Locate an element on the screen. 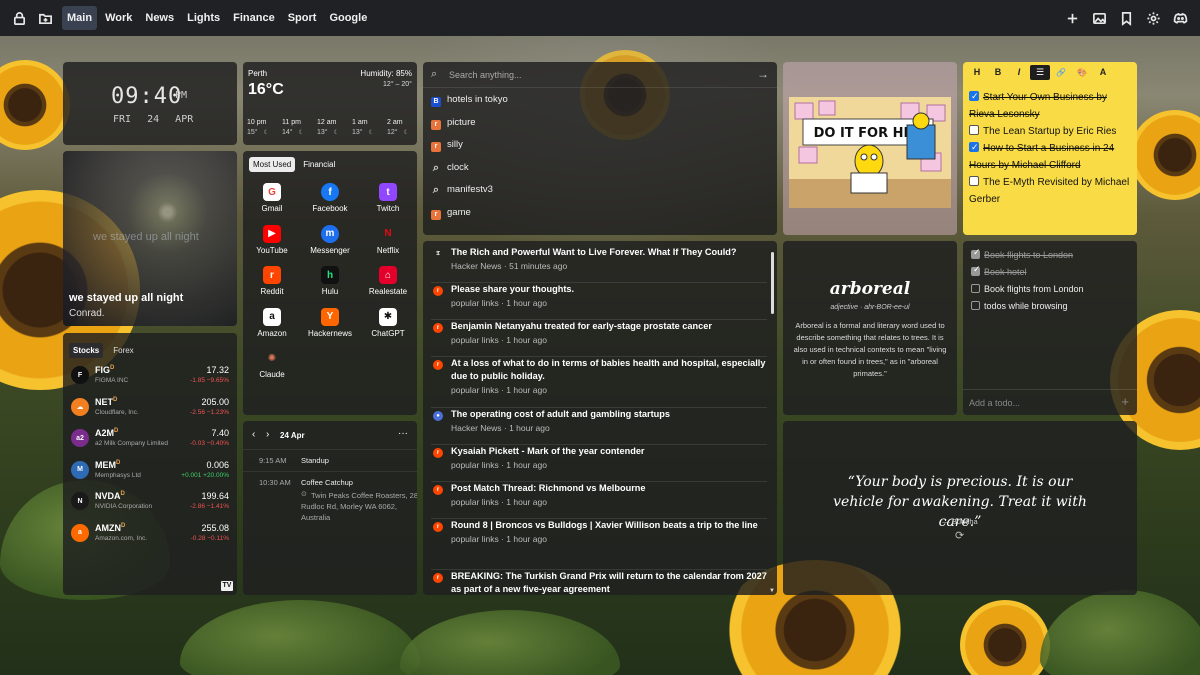  shortcut-chatgpt: ✱ ChatGPT is located at coordinates (388, 322).